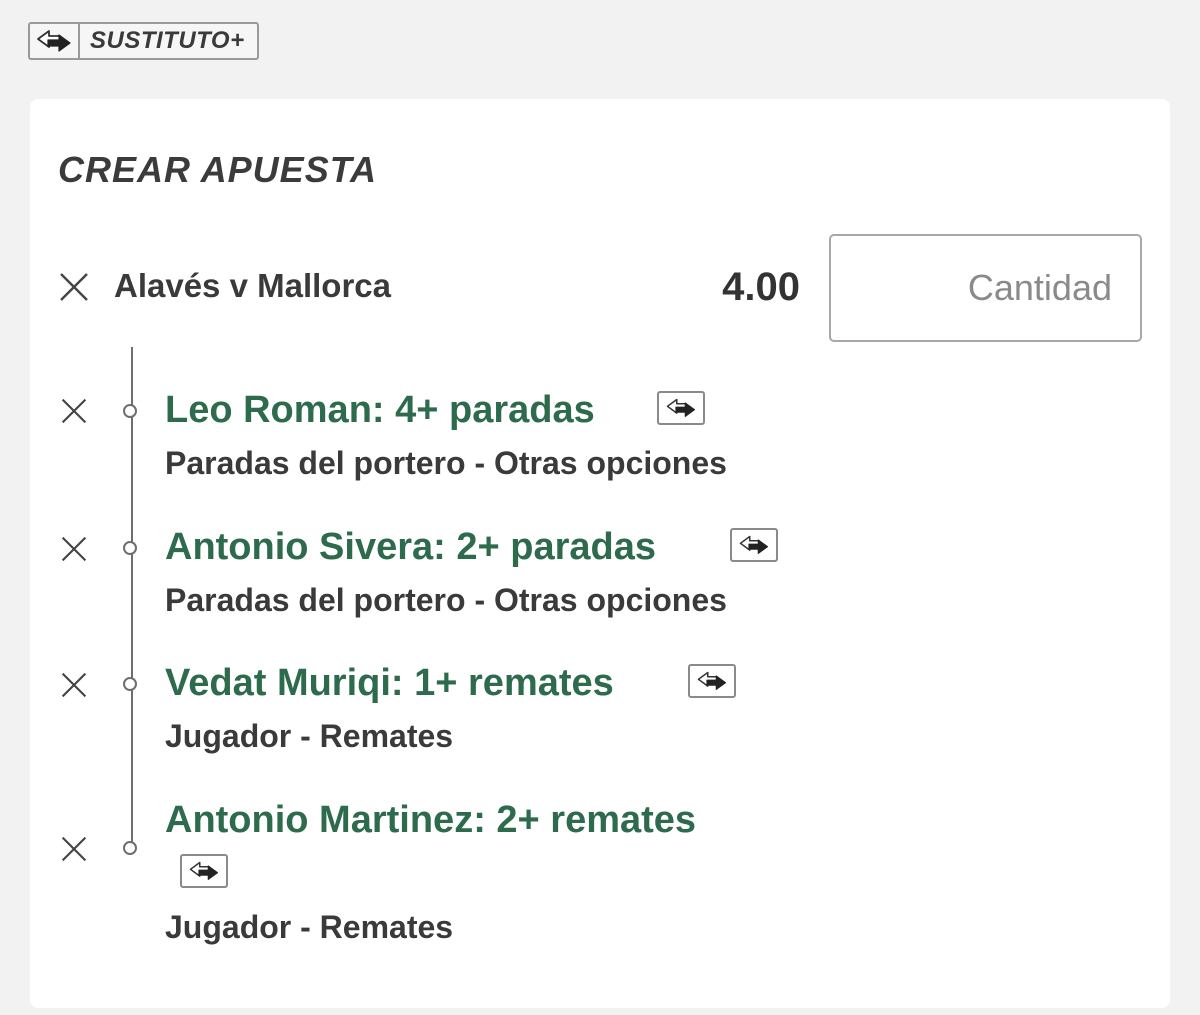  Describe the element at coordinates (761, 287) in the screenshot. I see `odds-value: 4.00` at that location.